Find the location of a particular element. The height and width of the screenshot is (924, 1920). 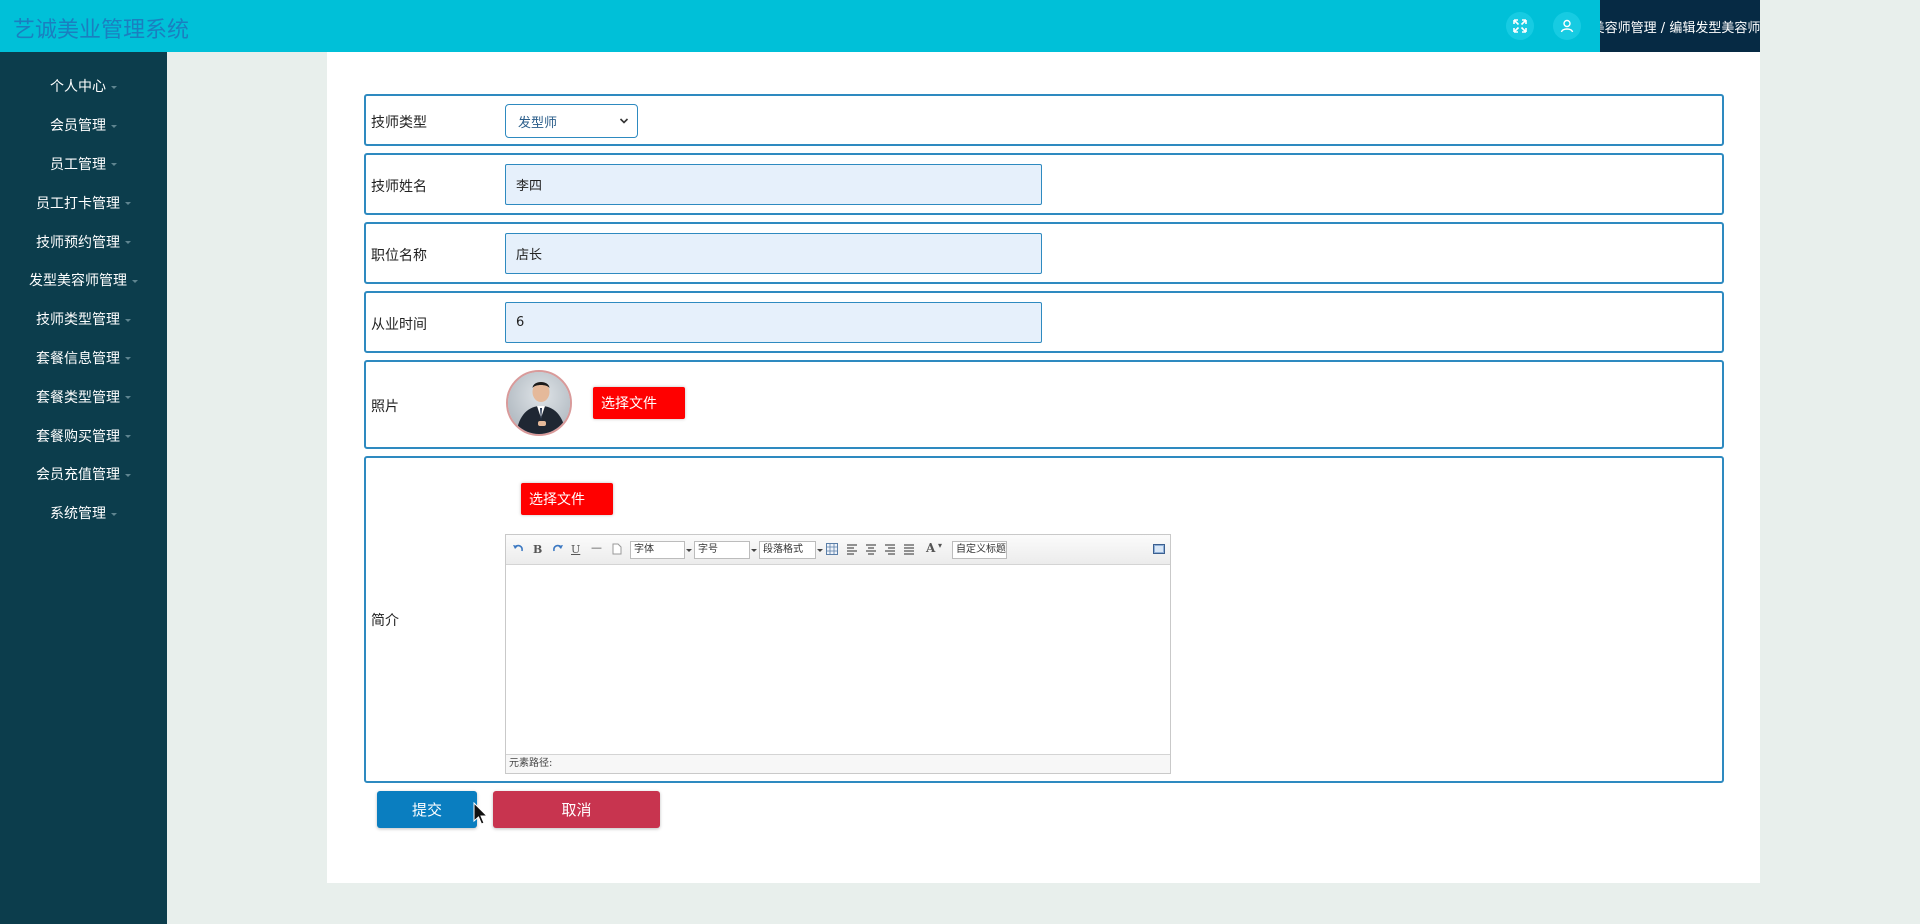

sidebar-item-recharge: 会员充值管理 is located at coordinates (83, 474).